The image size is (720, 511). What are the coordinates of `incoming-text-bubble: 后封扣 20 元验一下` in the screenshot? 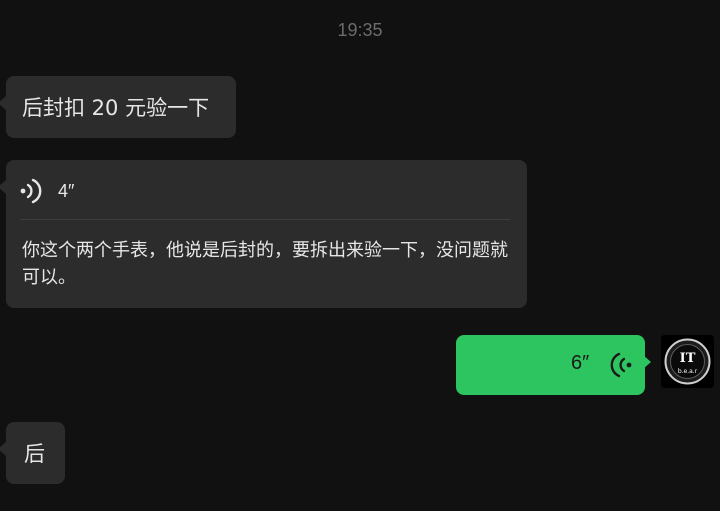 It's located at (121, 107).